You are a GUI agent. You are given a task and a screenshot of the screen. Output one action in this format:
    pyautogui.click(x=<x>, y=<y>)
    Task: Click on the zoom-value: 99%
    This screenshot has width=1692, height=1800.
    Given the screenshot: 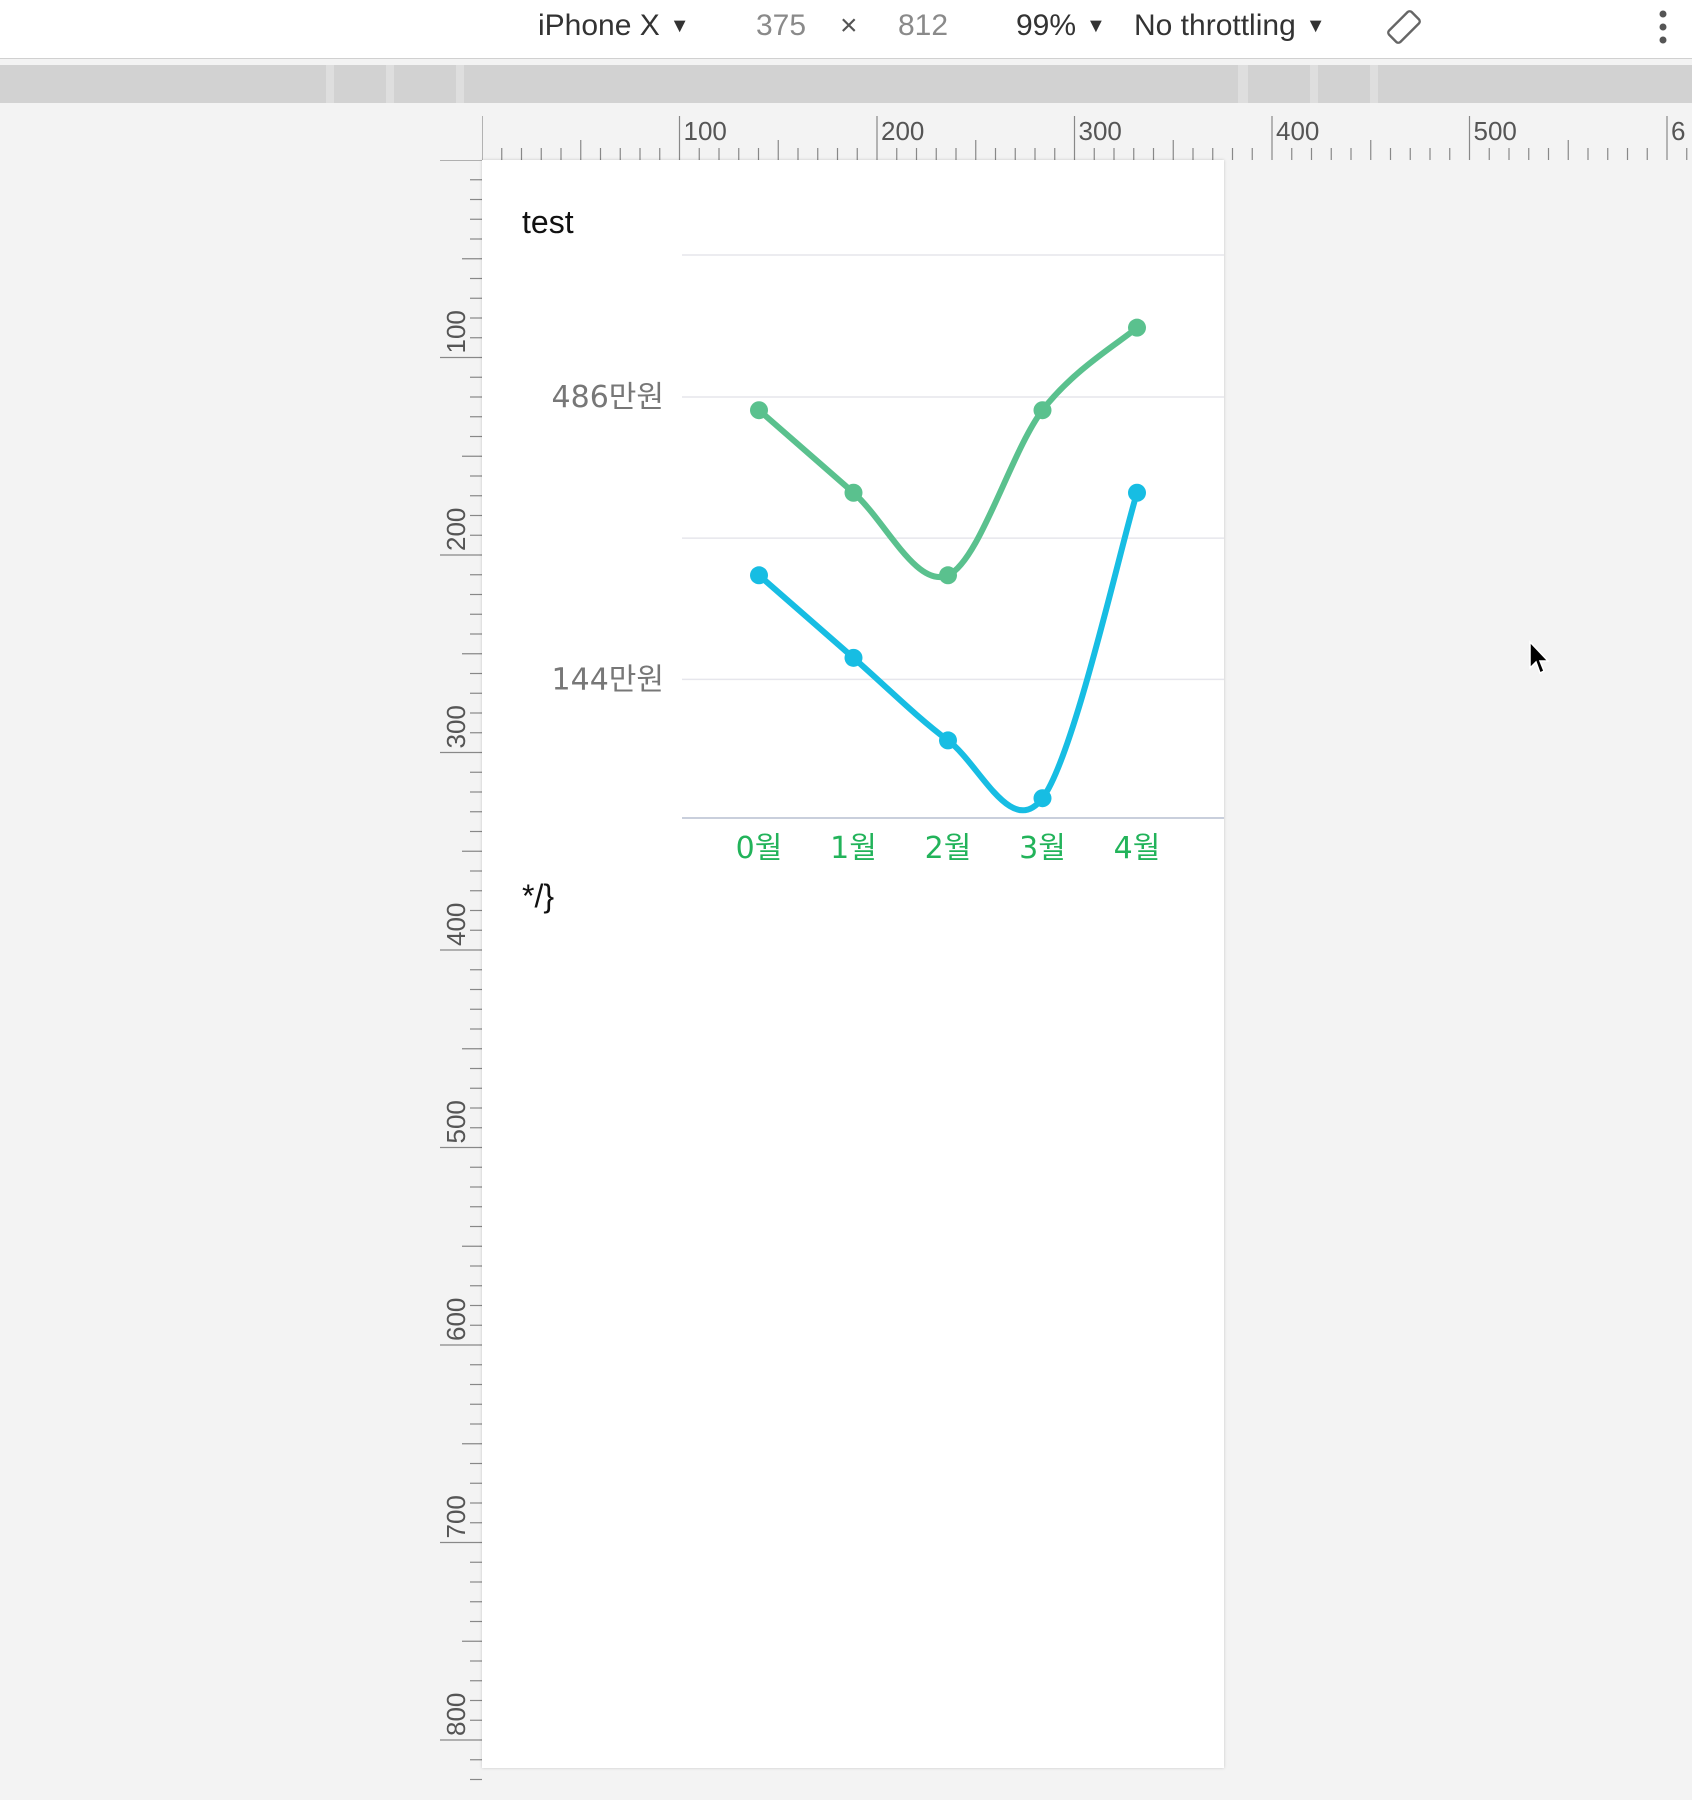 What is the action you would take?
    pyautogui.click(x=1046, y=25)
    